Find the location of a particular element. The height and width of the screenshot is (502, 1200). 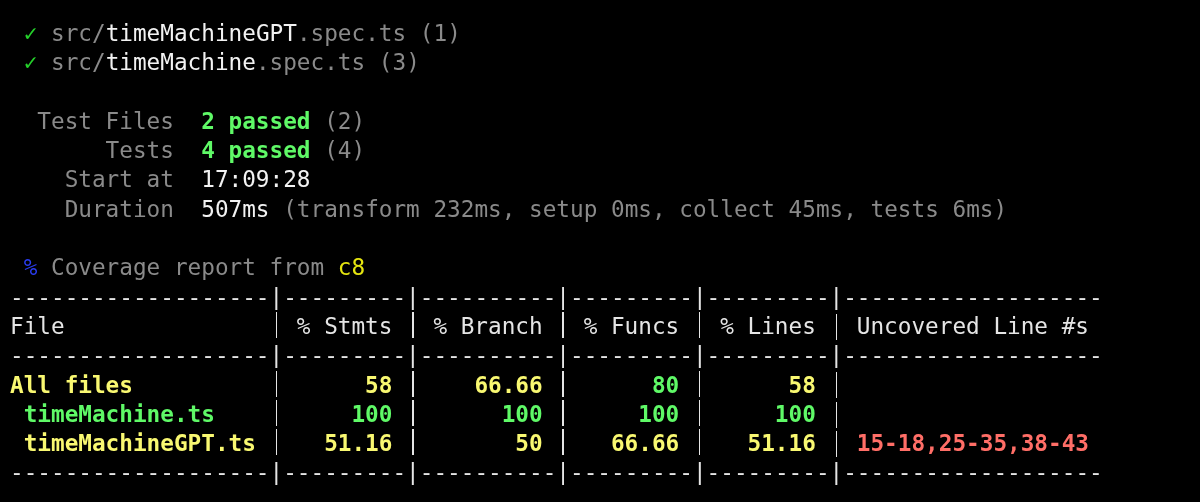

column-header: Uncovered Line #s is located at coordinates (972, 326).